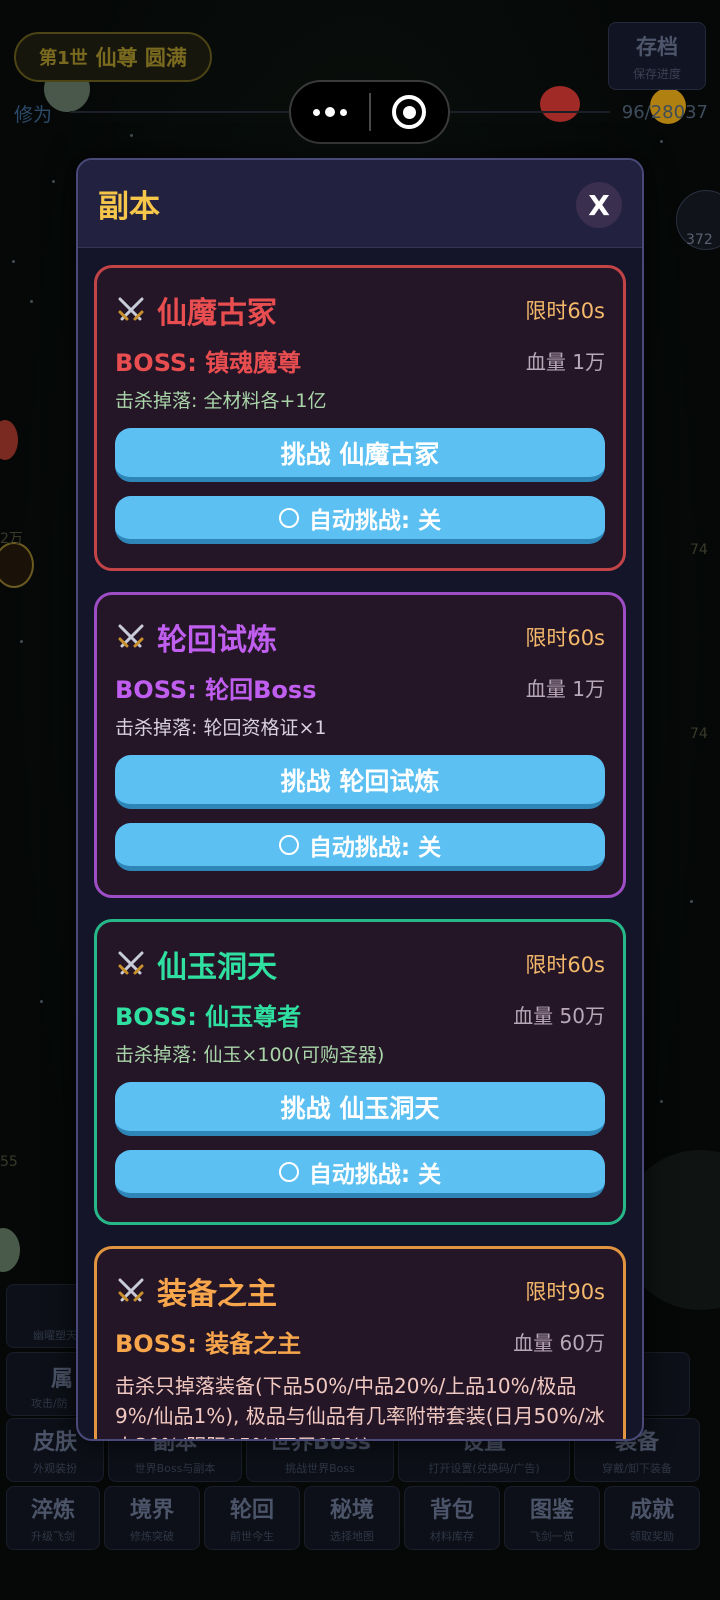 This screenshot has height=1600, width=720. I want to click on cultivation-label: 修为, so click(33, 115).